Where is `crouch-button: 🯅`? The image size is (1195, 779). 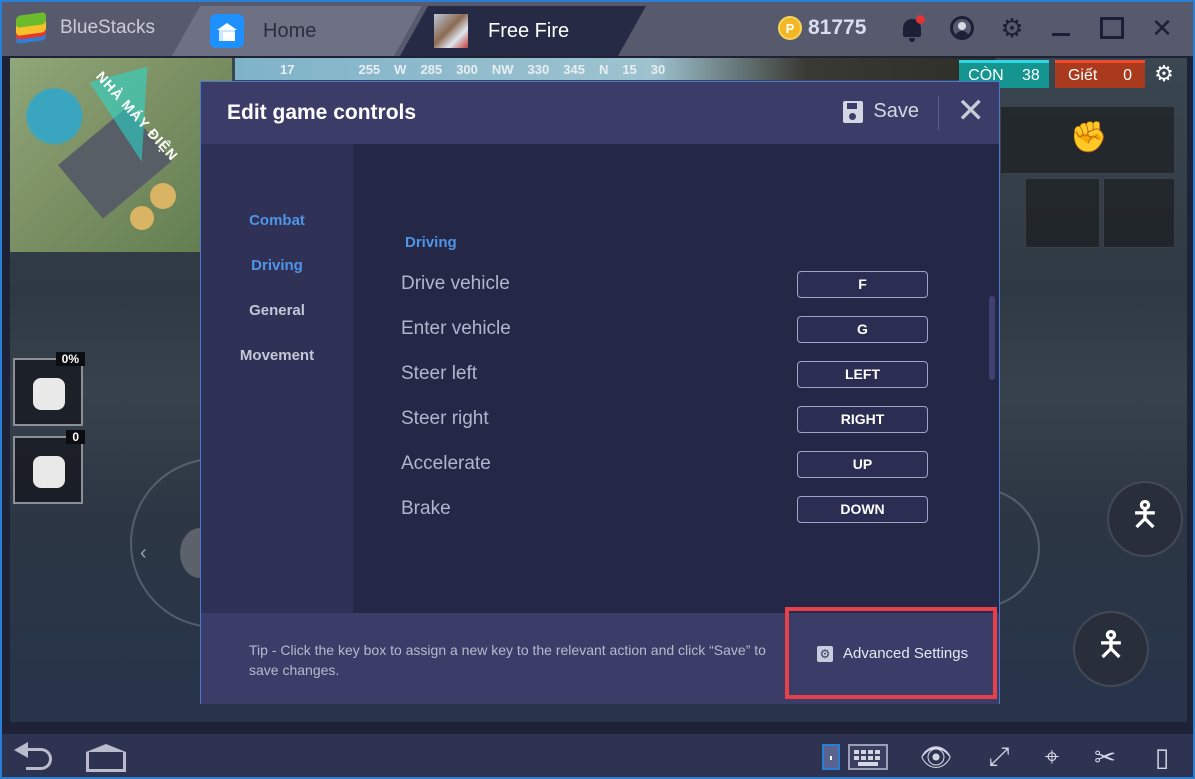
crouch-button: 🯅 is located at coordinates (1145, 519).